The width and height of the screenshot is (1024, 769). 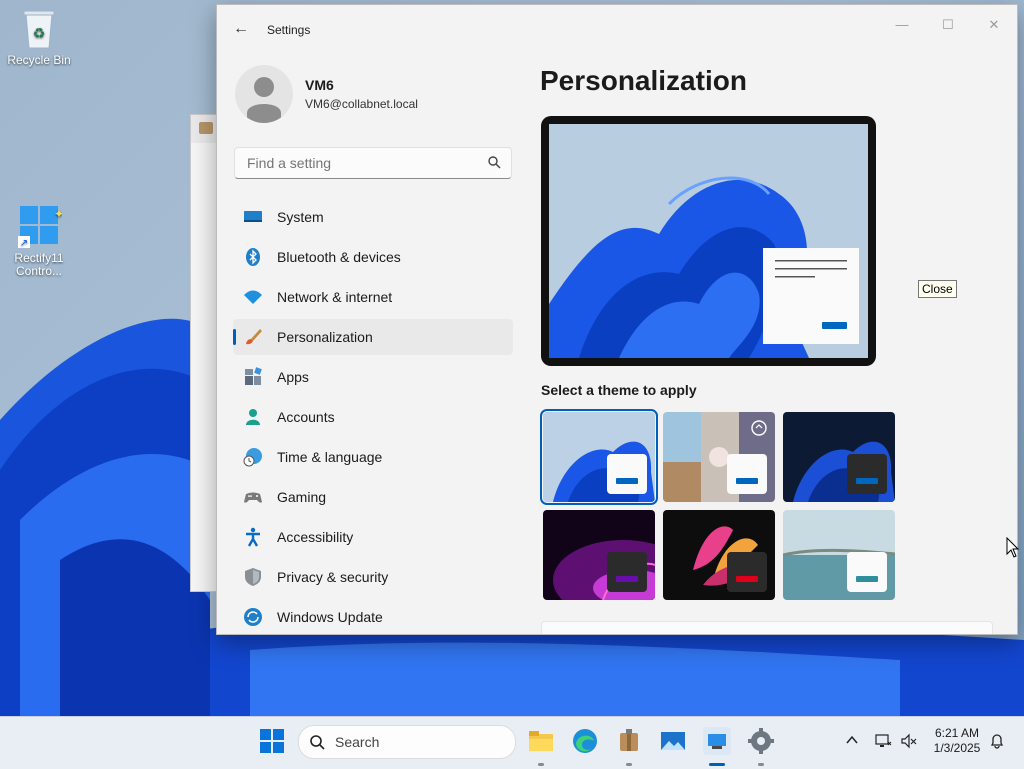 What do you see at coordinates (253, 577) in the screenshot?
I see `shield-icon` at bounding box center [253, 577].